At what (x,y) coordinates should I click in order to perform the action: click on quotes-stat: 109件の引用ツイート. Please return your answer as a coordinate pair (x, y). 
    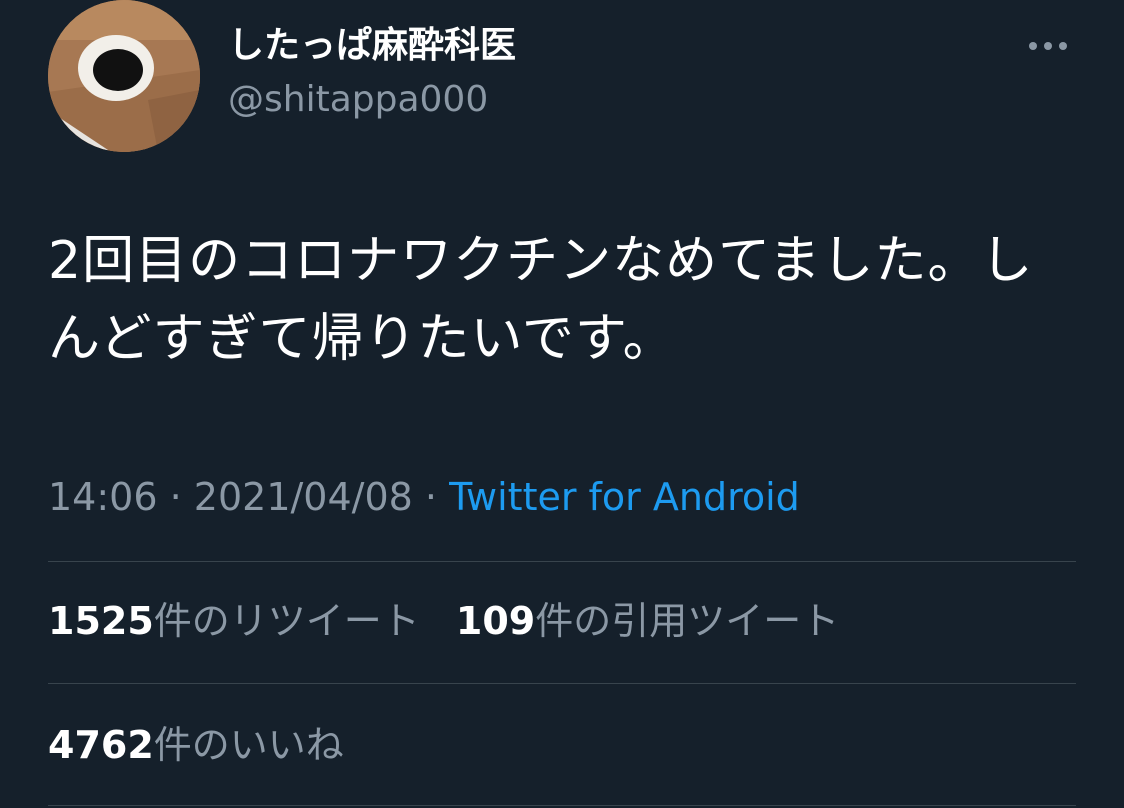
    Looking at the image, I should click on (647, 621).